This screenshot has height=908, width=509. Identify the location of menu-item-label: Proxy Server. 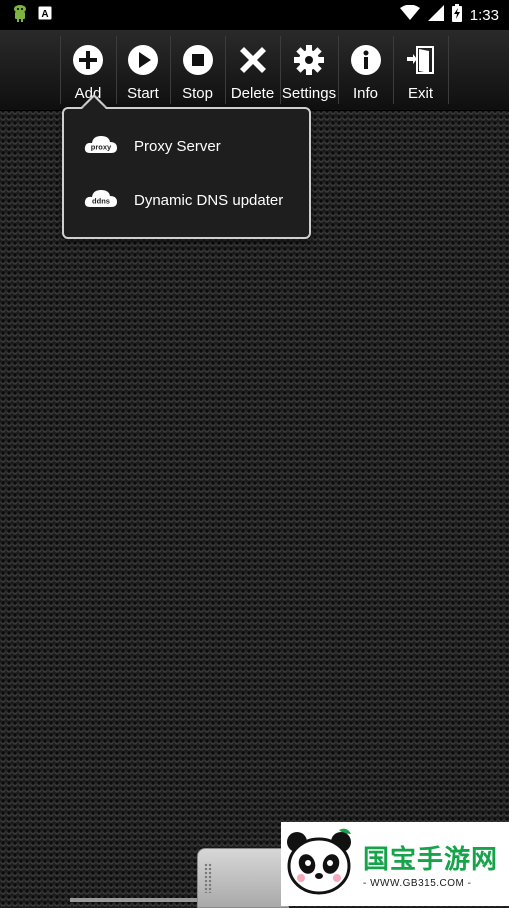
(177, 146).